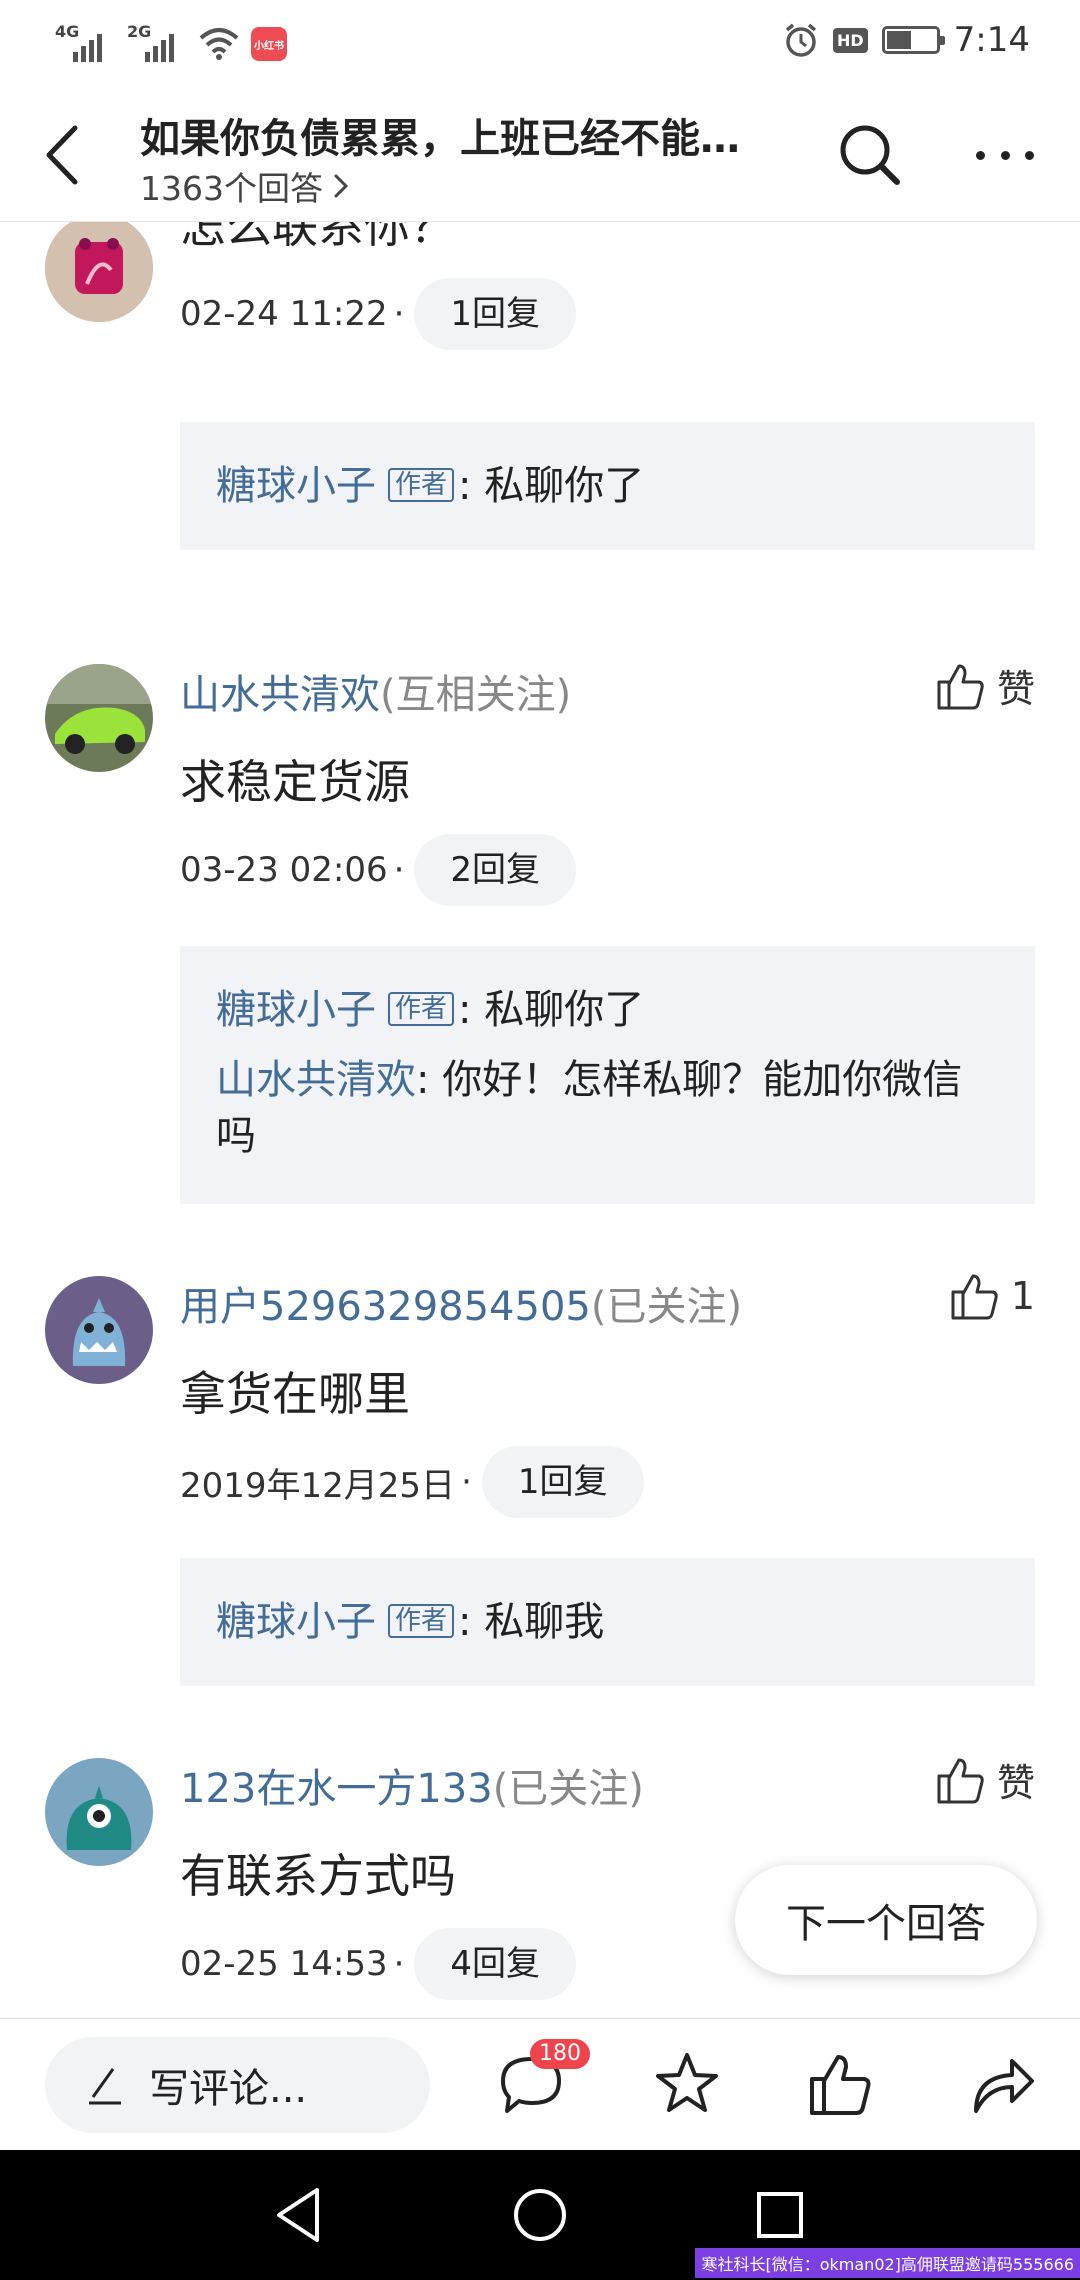 The image size is (1080, 2280). What do you see at coordinates (887, 2263) in the screenshot?
I see `watermark-text: 寒社科长[微信：okman02]高佣联盟邀请码555666` at bounding box center [887, 2263].